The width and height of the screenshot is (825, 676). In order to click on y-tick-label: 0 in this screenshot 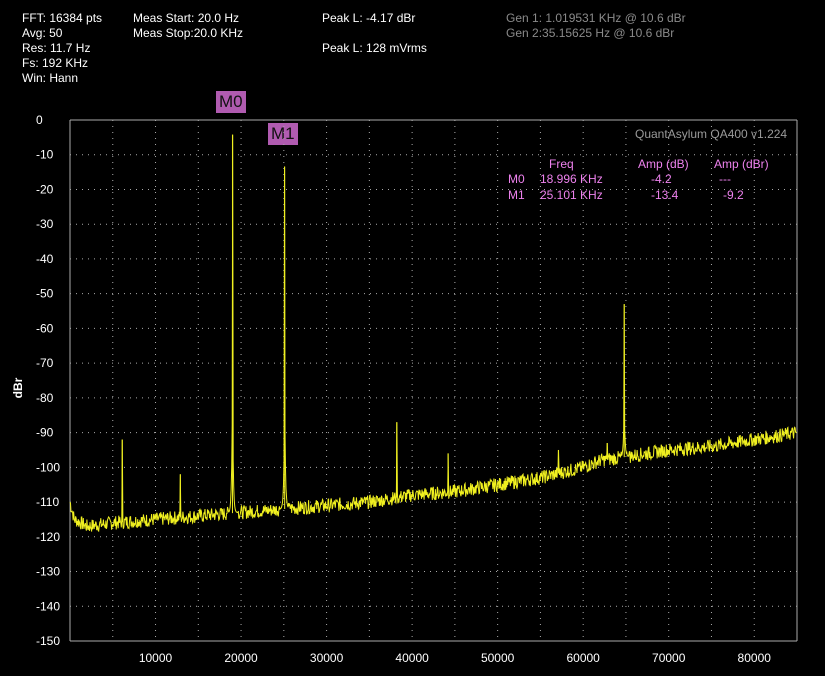, I will do `click(39, 120)`.